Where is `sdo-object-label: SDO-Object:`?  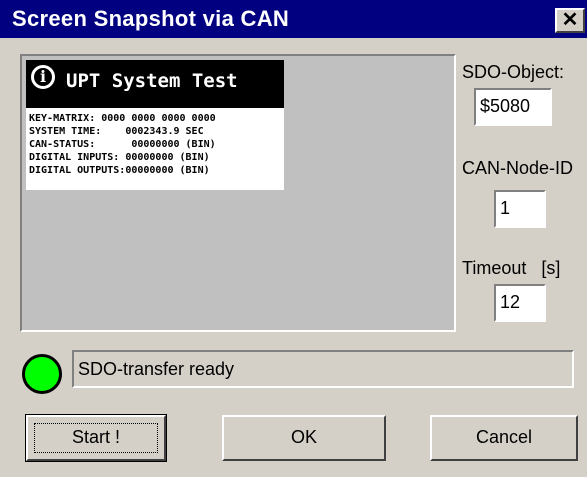
sdo-object-label: SDO-Object: is located at coordinates (513, 72).